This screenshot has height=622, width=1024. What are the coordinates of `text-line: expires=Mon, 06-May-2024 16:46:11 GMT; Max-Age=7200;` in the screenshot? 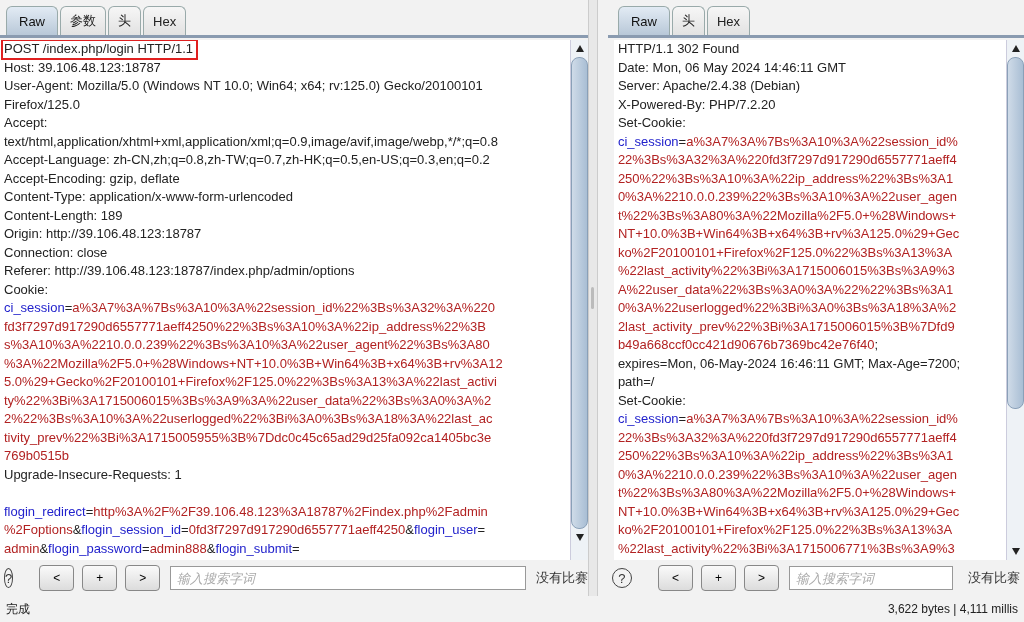 It's located at (789, 363).